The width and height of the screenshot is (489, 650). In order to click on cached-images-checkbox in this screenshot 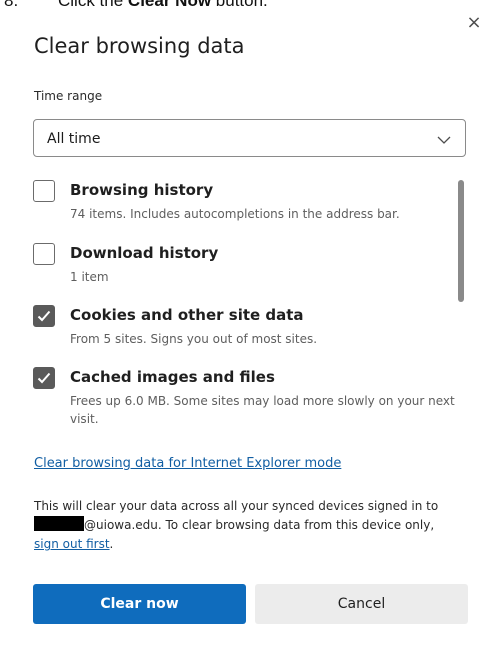, I will do `click(44, 378)`.